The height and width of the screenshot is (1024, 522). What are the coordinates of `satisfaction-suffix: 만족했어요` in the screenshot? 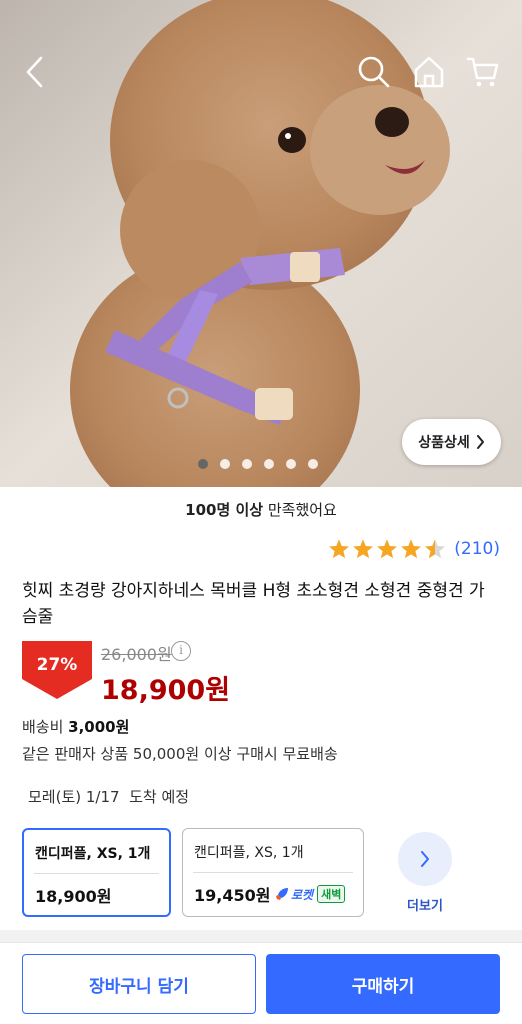 It's located at (300, 510).